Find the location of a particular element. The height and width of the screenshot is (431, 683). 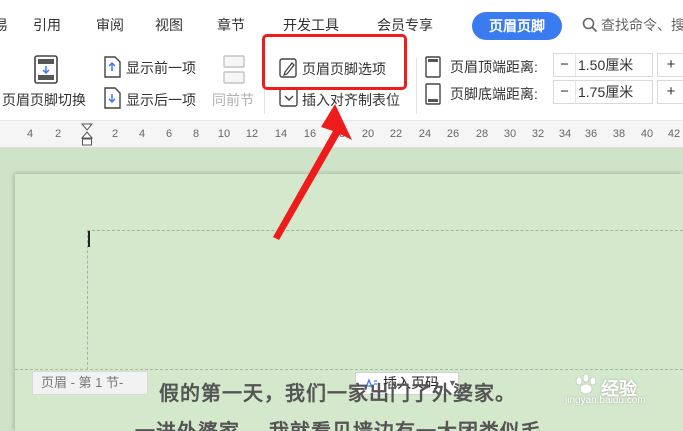

ruler-tick: 42 is located at coordinates (674, 134).